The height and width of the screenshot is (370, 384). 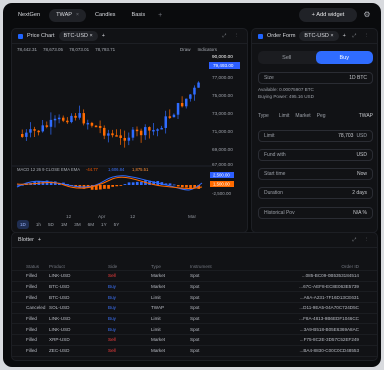 What do you see at coordinates (104, 224) in the screenshot?
I see `timeframe-1y: 1Y` at bounding box center [104, 224].